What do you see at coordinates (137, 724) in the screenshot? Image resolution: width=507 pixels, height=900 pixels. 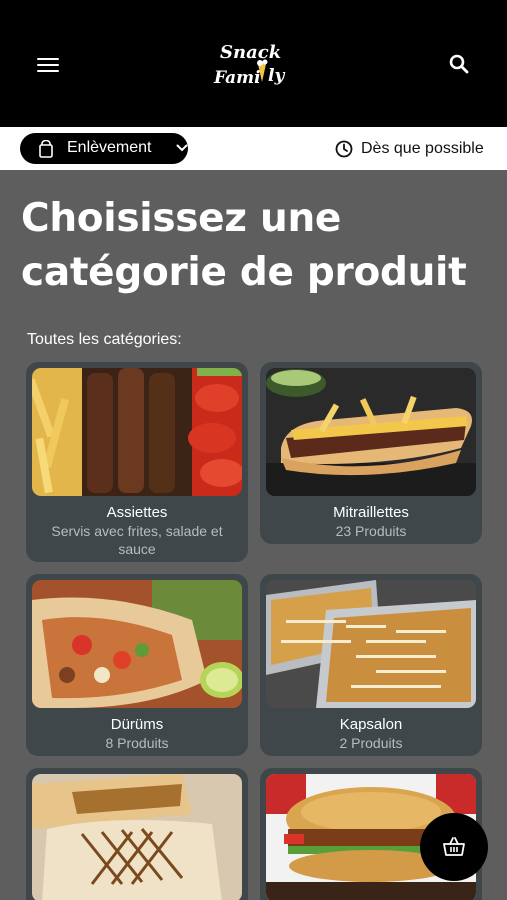 I see `category-name: Dürüms` at bounding box center [137, 724].